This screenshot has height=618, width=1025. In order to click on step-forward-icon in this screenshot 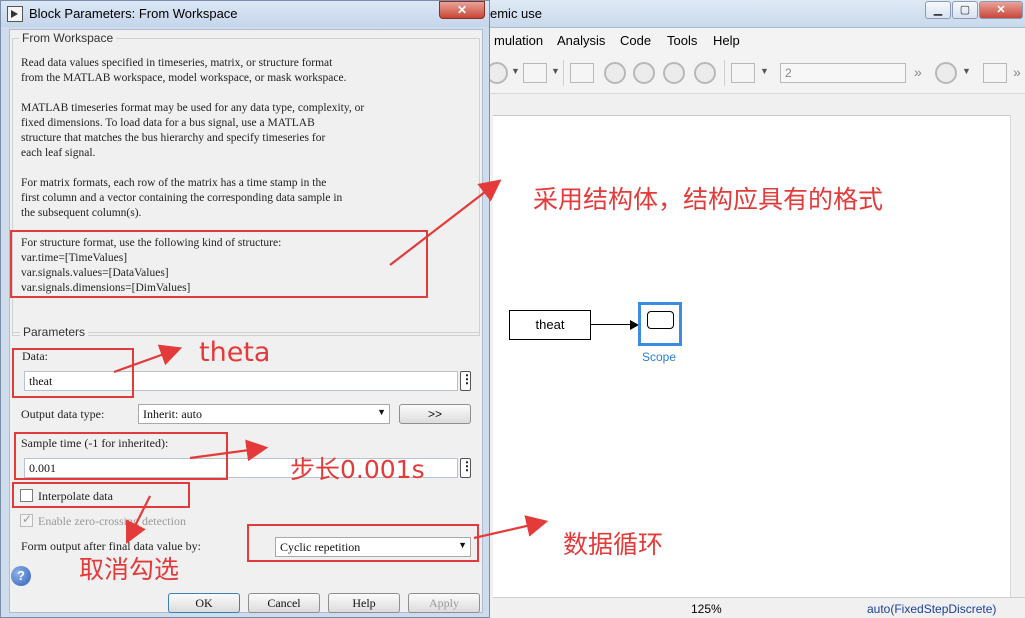, I will do `click(674, 73)`.